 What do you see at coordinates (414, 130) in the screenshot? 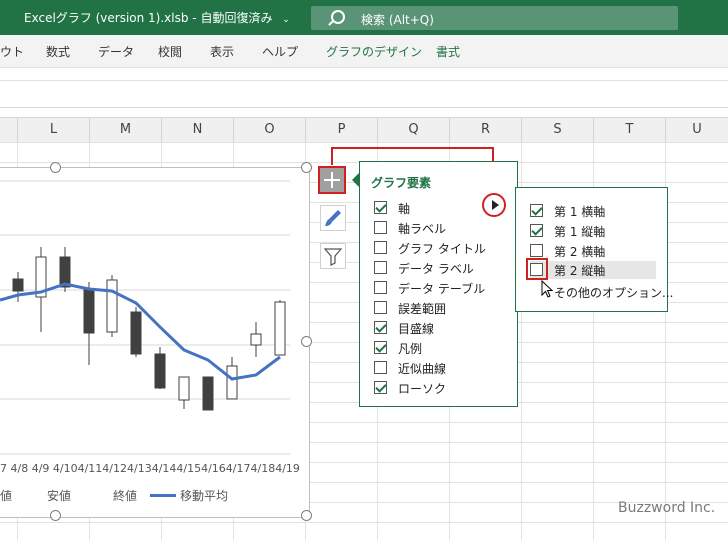
I see `column-header-q: Q` at bounding box center [414, 130].